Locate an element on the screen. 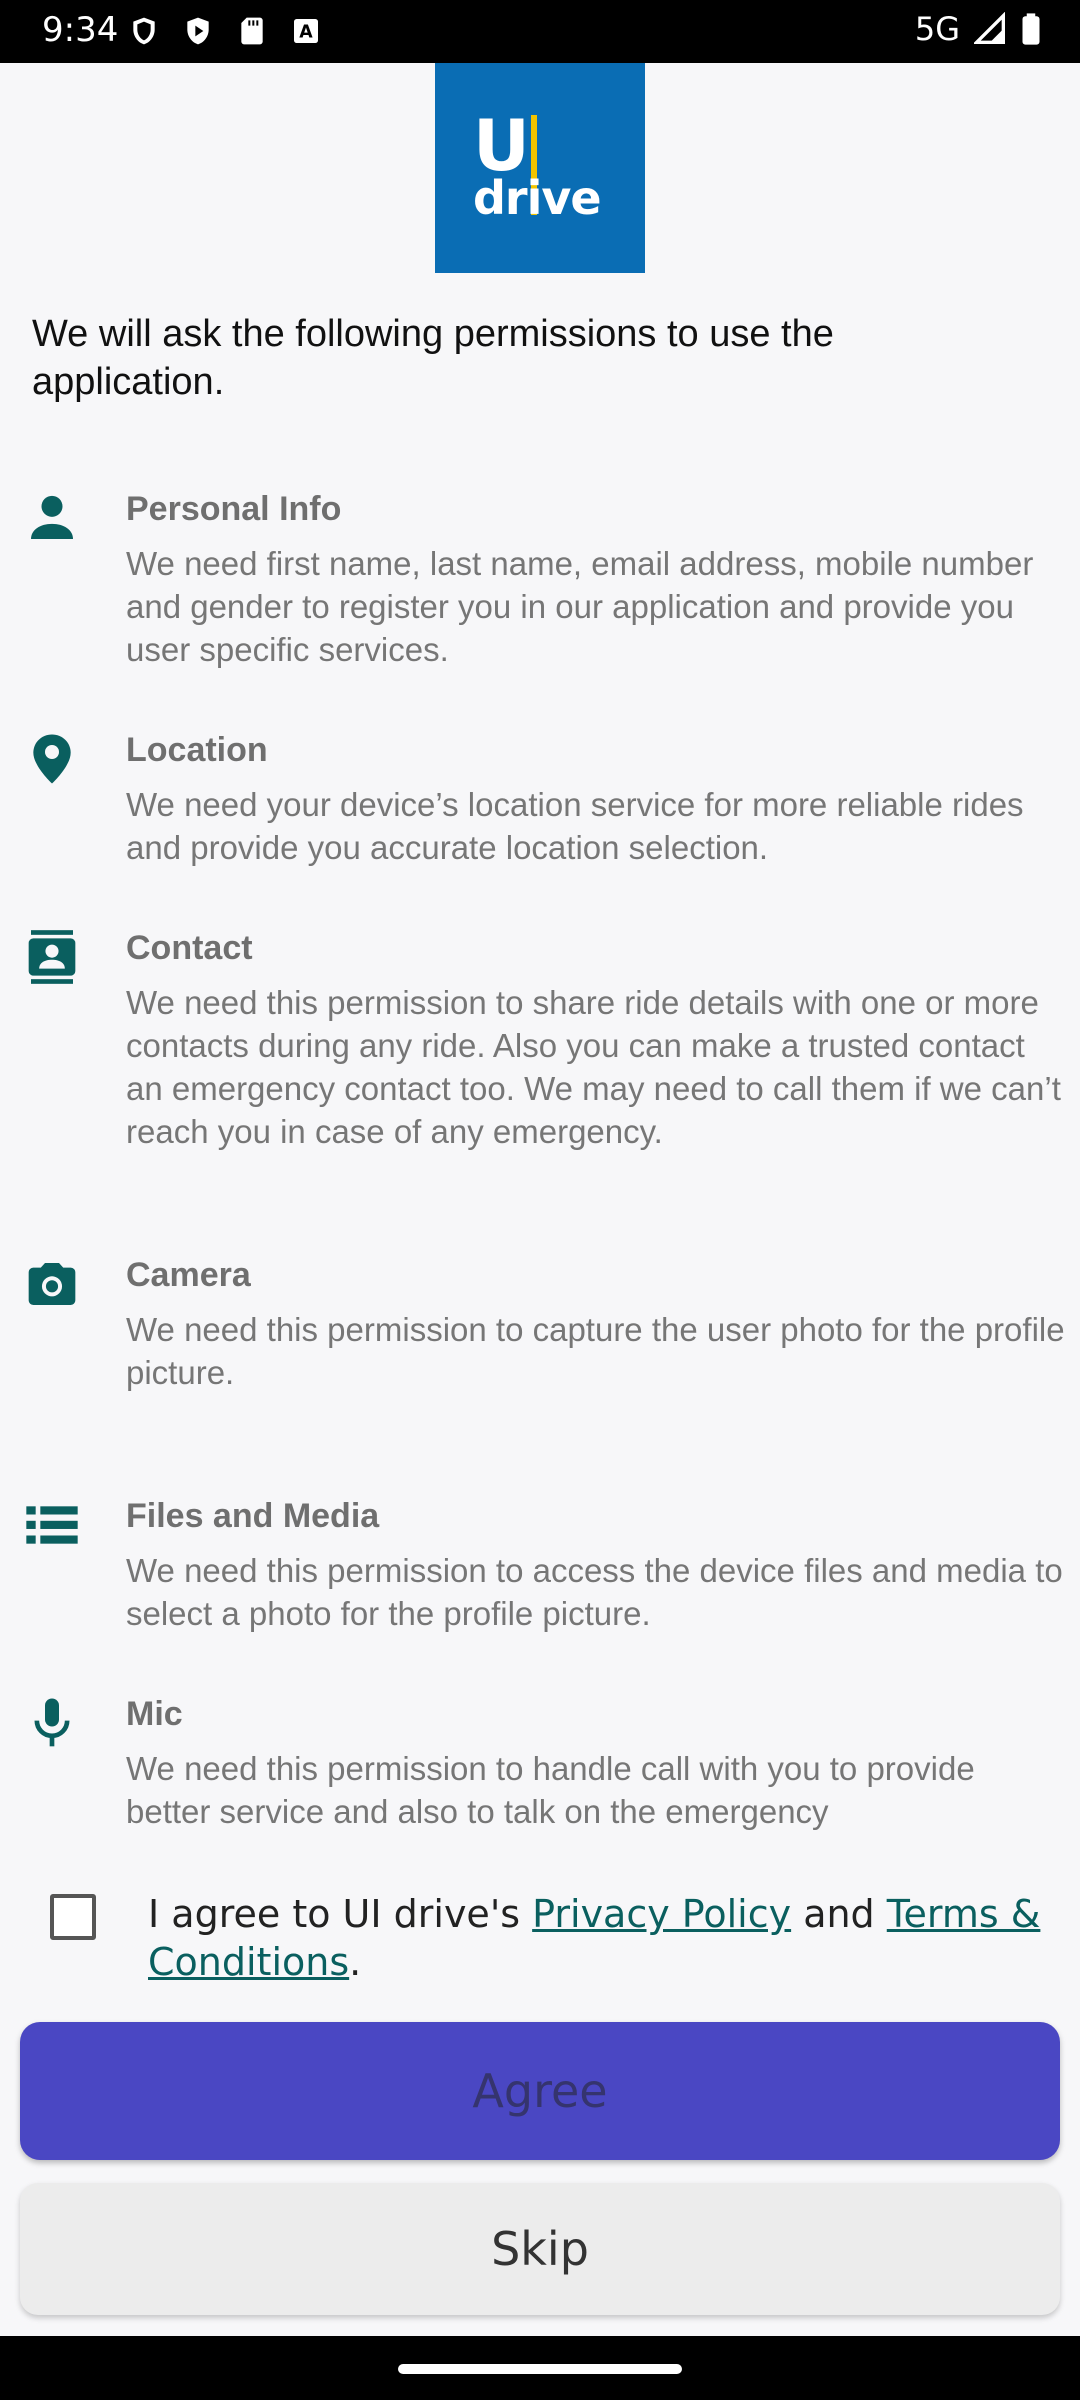 The height and width of the screenshot is (2400, 1080). app-logo: U drive is located at coordinates (540, 168).